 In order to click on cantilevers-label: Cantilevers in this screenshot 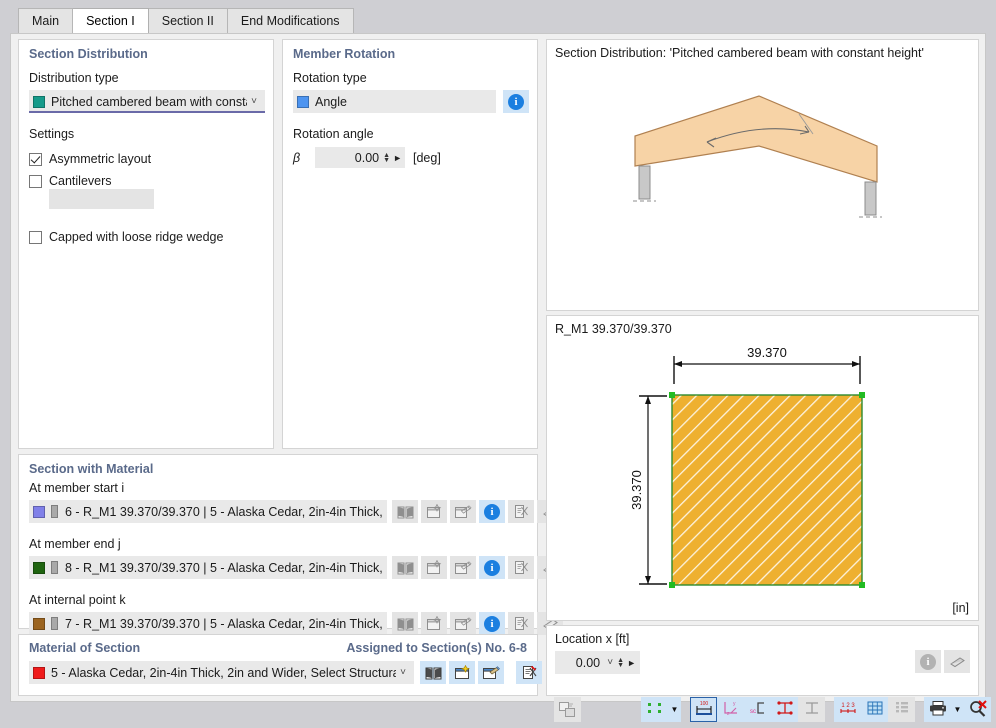, I will do `click(80, 181)`.